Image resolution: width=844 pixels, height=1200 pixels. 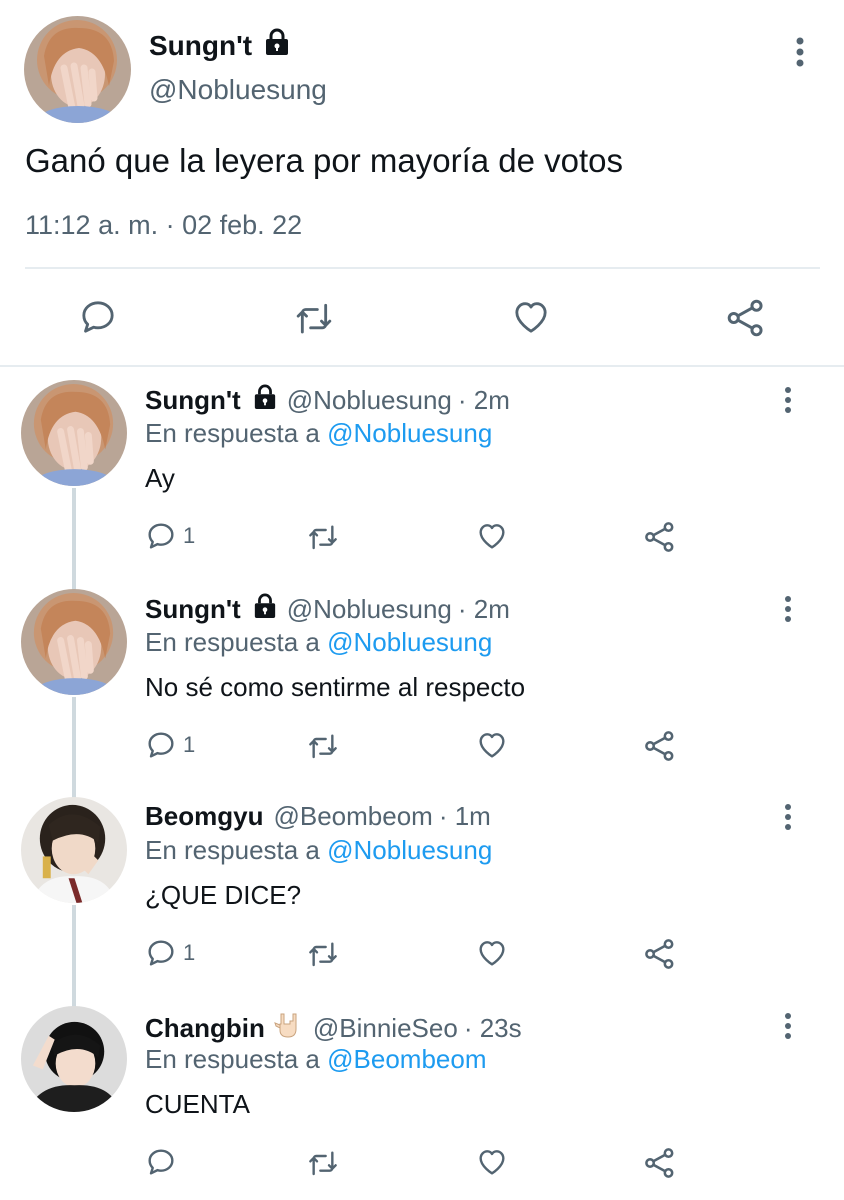 What do you see at coordinates (200, 46) in the screenshot?
I see `display-name-text: Sungn't` at bounding box center [200, 46].